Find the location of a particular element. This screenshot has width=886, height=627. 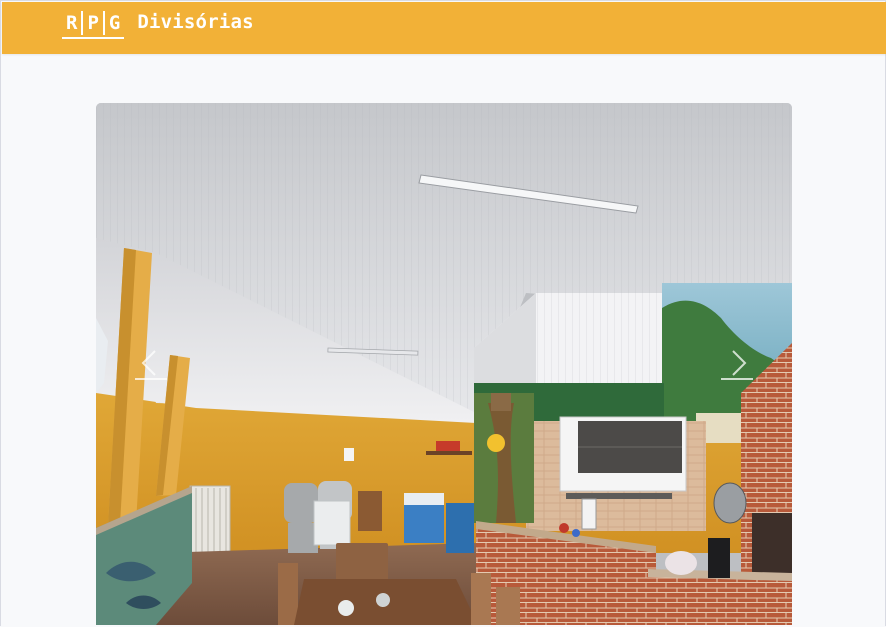

rpg-logo: R P G is located at coordinates (93, 25).